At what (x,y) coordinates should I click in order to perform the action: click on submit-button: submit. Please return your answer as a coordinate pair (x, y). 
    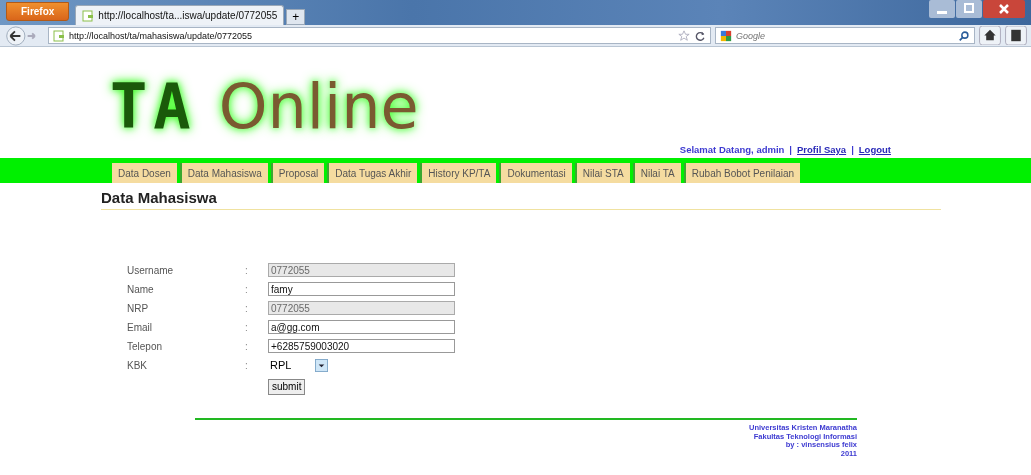
    Looking at the image, I should click on (287, 386).